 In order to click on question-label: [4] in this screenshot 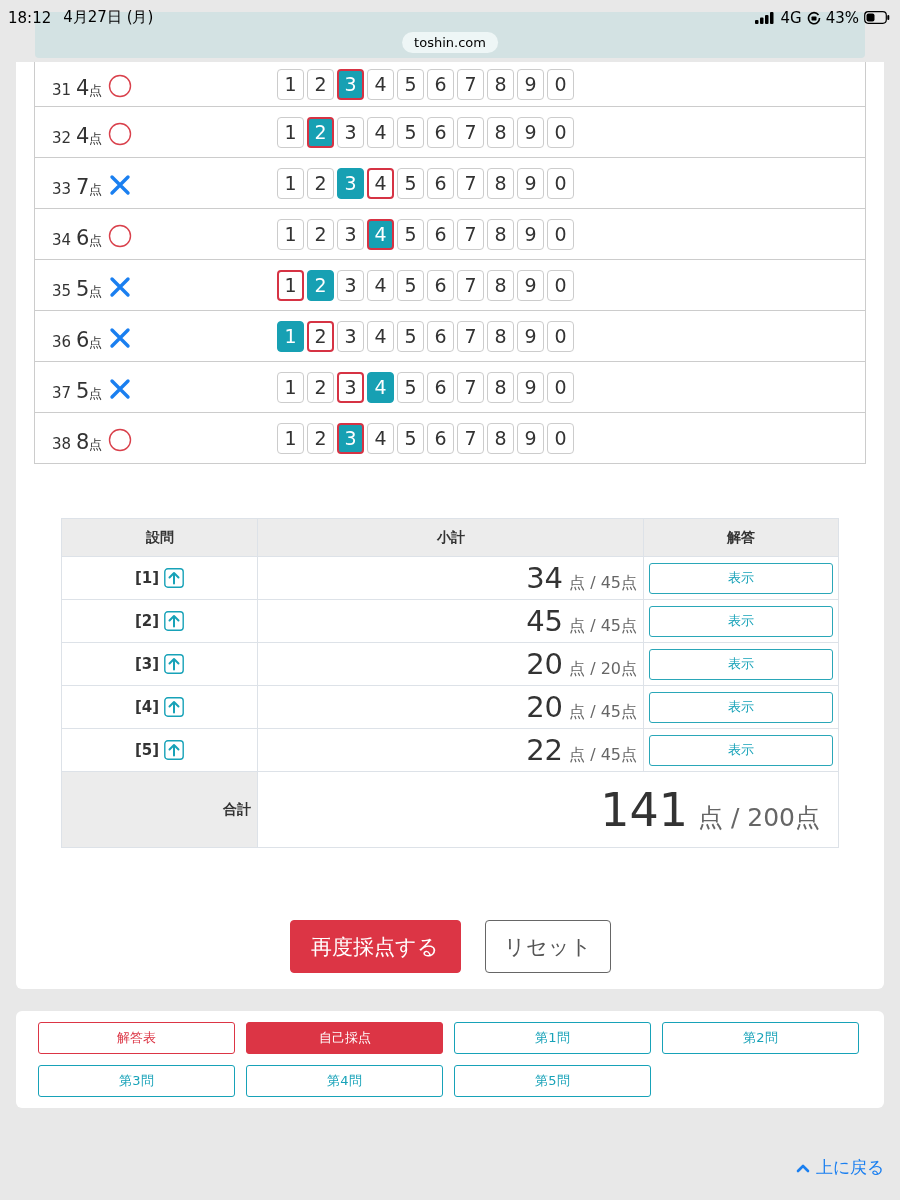, I will do `click(147, 707)`.